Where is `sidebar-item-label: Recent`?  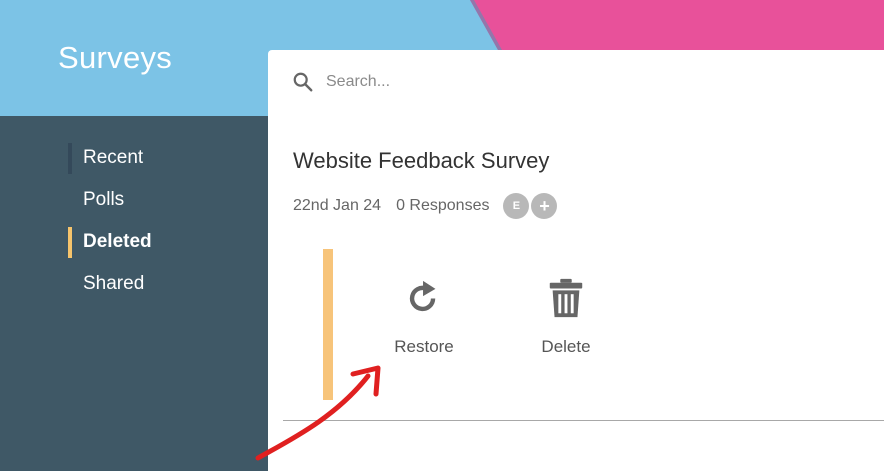
sidebar-item-label: Recent is located at coordinates (113, 157).